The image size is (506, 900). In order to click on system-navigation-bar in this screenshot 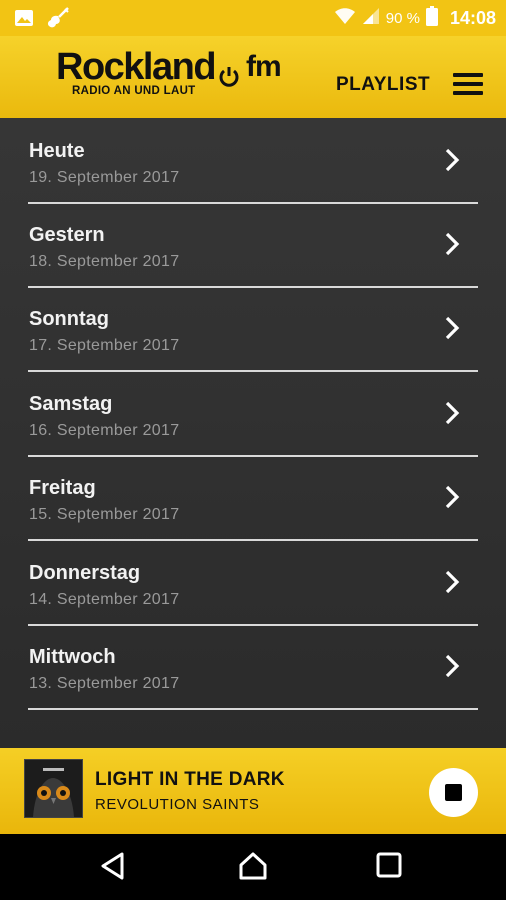, I will do `click(253, 867)`.